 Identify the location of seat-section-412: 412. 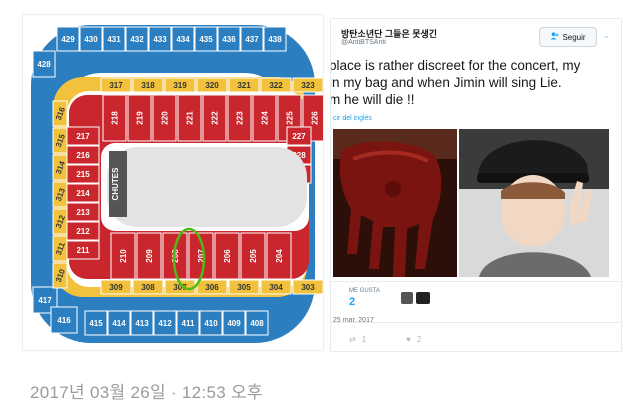
(165, 323).